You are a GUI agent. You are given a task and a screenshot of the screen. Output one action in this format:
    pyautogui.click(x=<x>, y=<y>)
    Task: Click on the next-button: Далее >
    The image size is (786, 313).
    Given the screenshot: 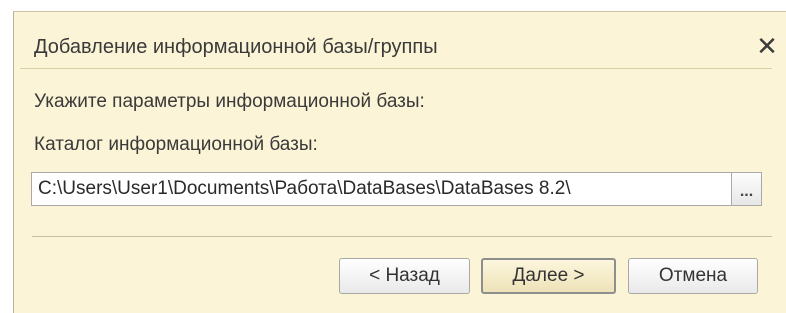 What is the action you would take?
    pyautogui.click(x=548, y=276)
    